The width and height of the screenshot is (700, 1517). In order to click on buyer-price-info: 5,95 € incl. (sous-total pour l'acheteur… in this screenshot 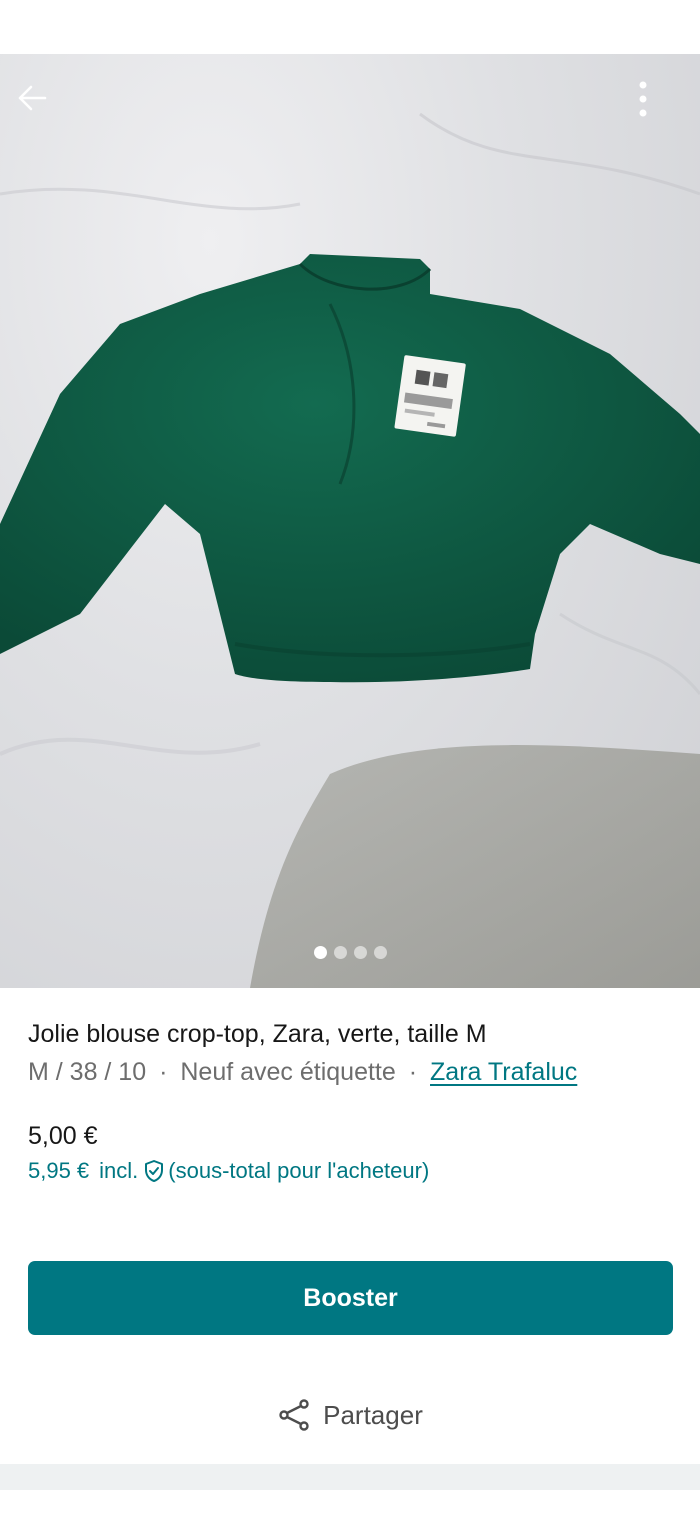, I will do `click(228, 1171)`.